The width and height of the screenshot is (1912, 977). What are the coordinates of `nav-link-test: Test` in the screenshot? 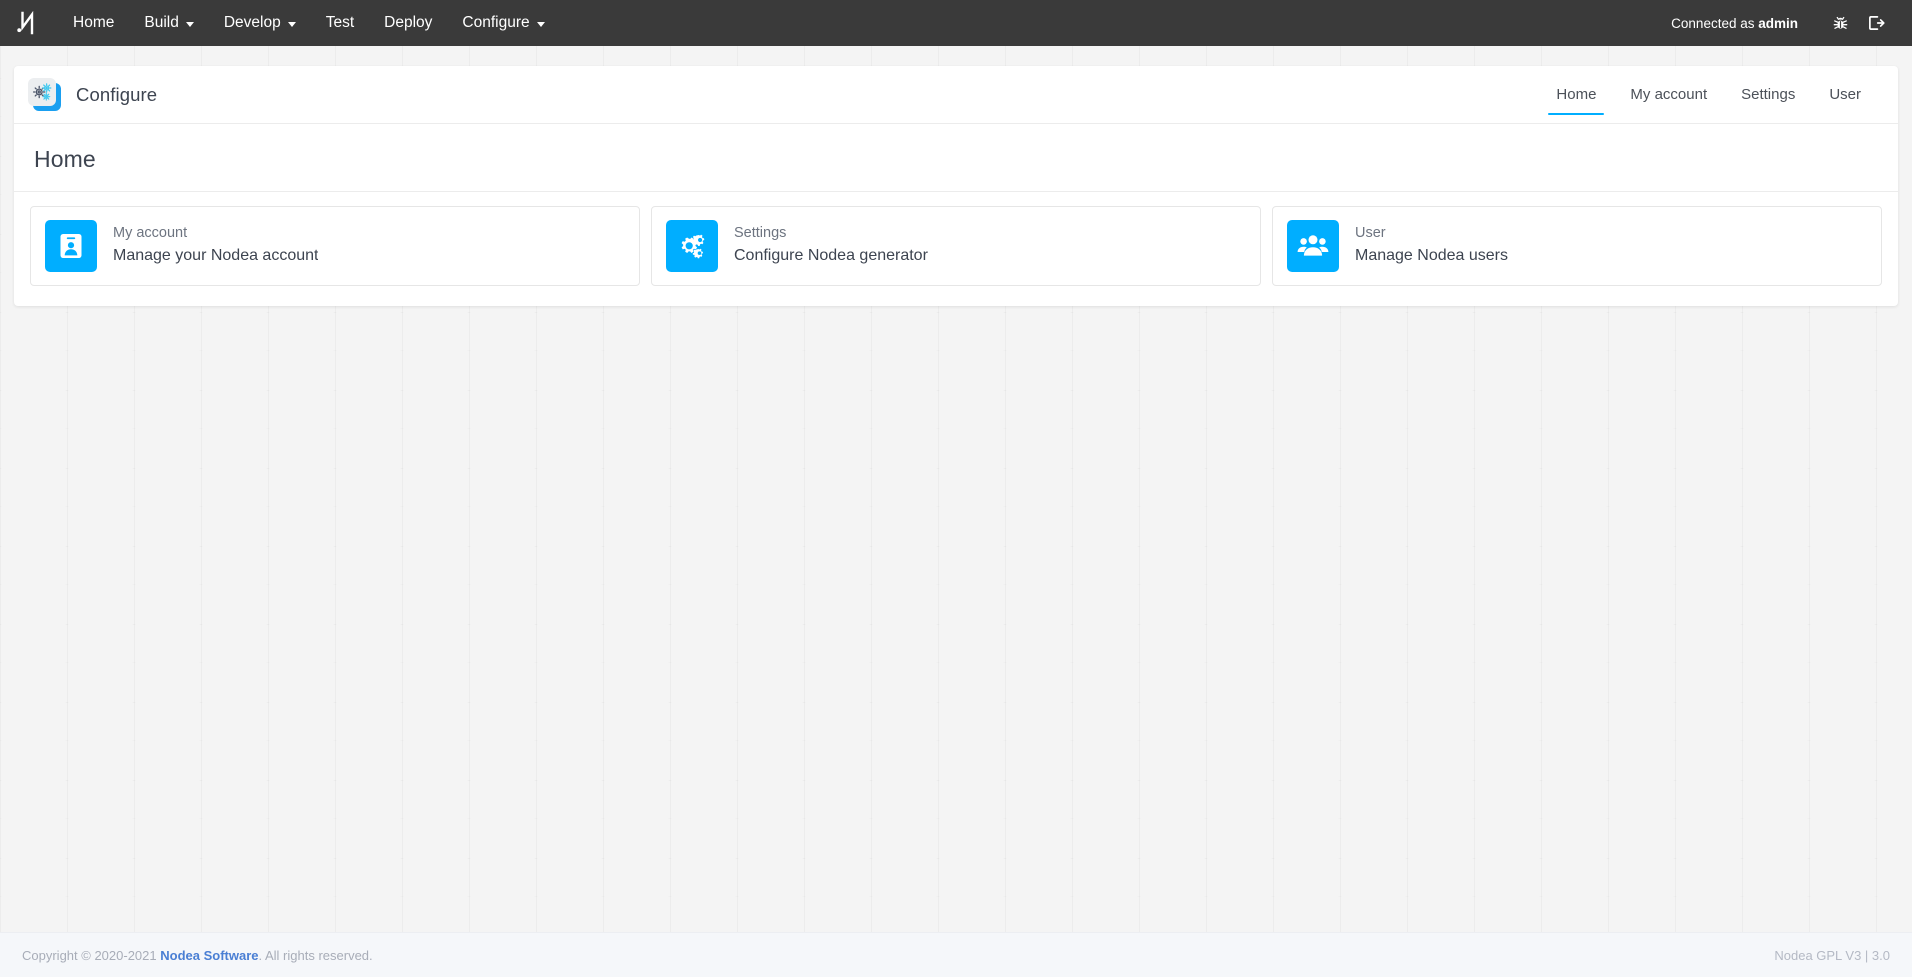 It's located at (340, 23).